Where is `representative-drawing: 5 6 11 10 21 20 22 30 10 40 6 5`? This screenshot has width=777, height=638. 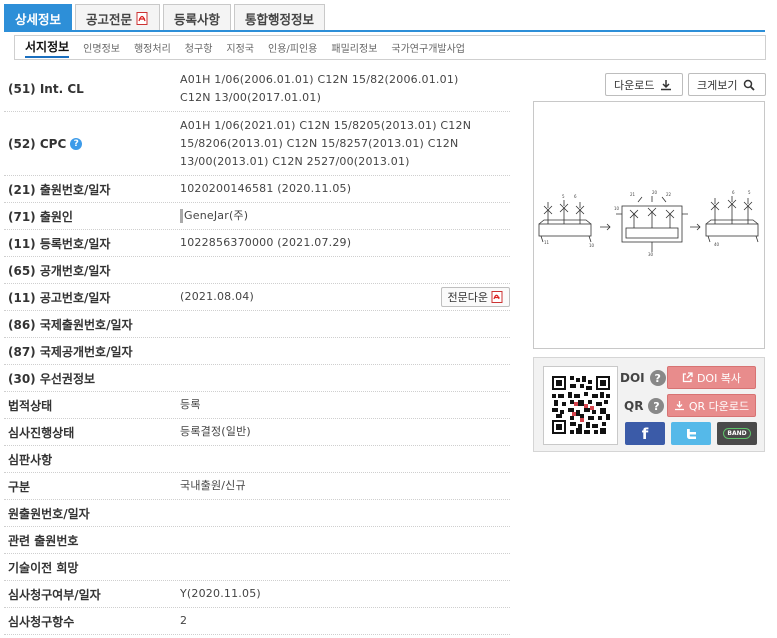 representative-drawing: 5 6 11 10 21 20 22 30 10 40 6 5 is located at coordinates (649, 225).